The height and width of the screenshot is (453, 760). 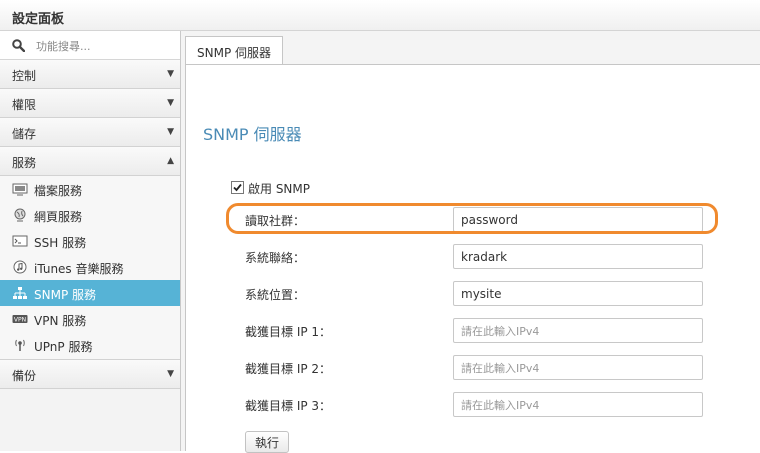 What do you see at coordinates (90, 103) in the screenshot?
I see `sidebar-category-permissions: 權限 ▼` at bounding box center [90, 103].